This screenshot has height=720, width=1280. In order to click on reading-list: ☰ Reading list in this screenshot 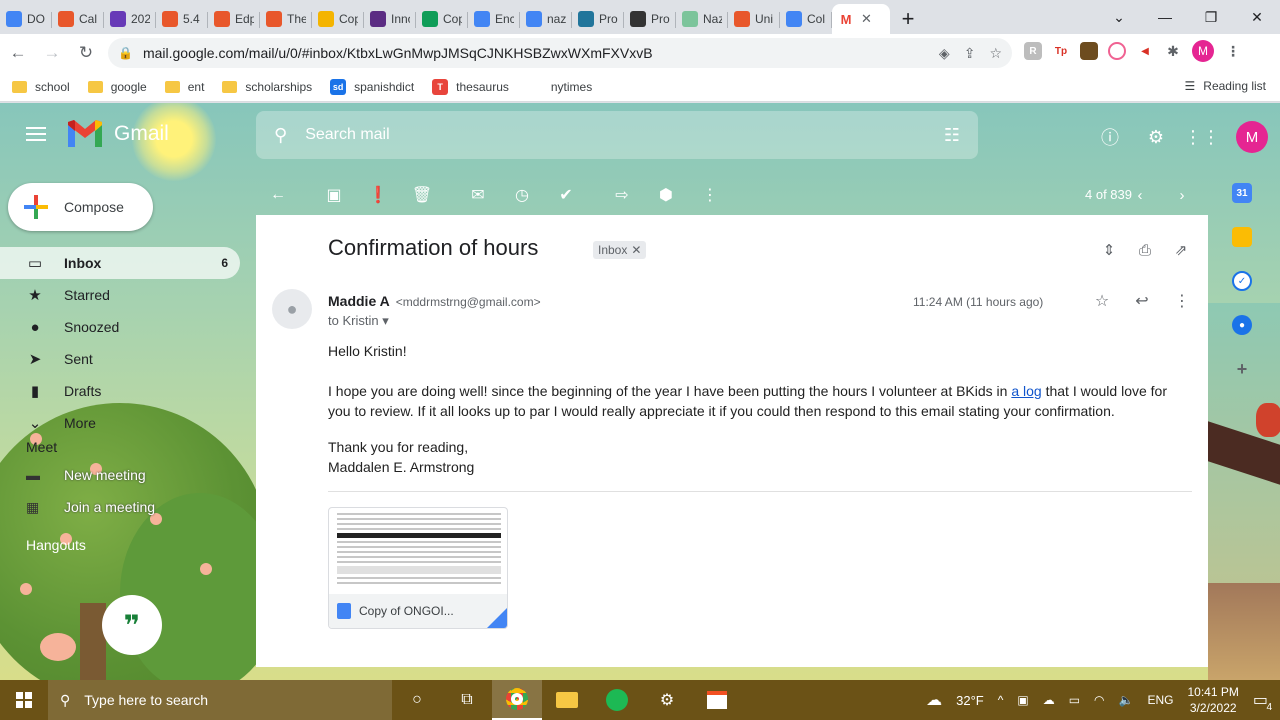, I will do `click(1225, 86)`.